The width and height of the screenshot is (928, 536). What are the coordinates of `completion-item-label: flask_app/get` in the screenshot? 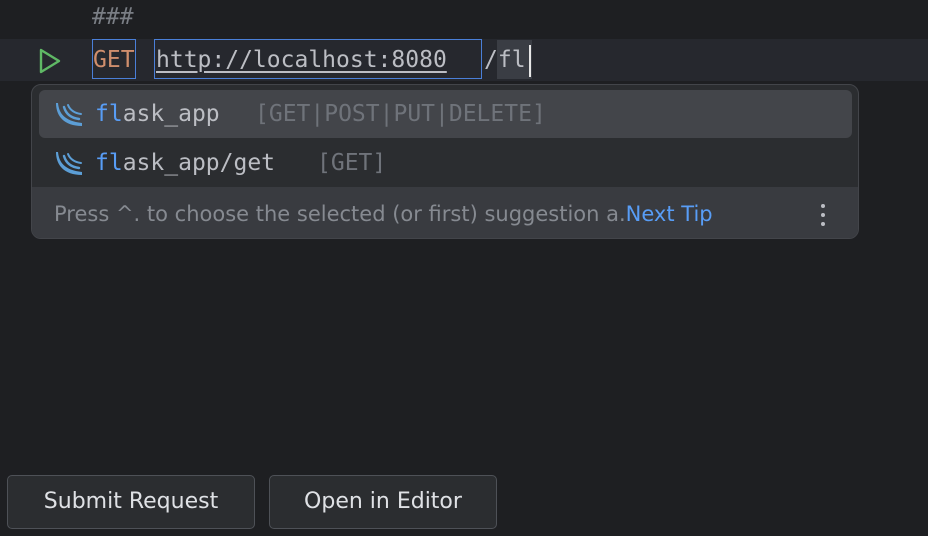 It's located at (185, 163).